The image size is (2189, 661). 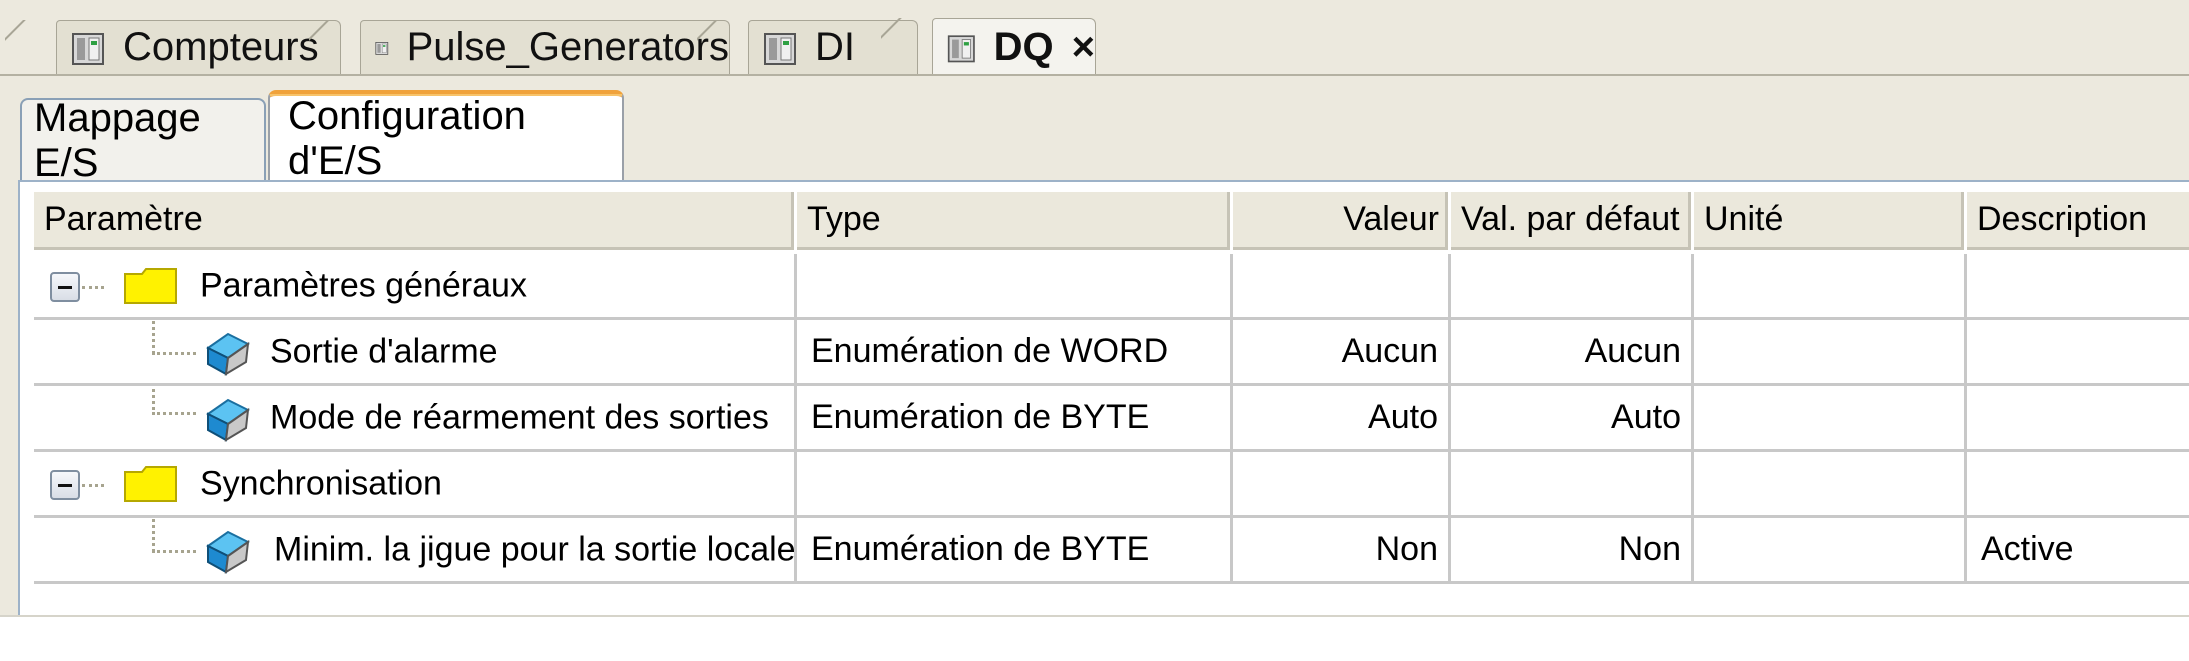 What do you see at coordinates (1094, 616) in the screenshot?
I see `bottom-divider` at bounding box center [1094, 616].